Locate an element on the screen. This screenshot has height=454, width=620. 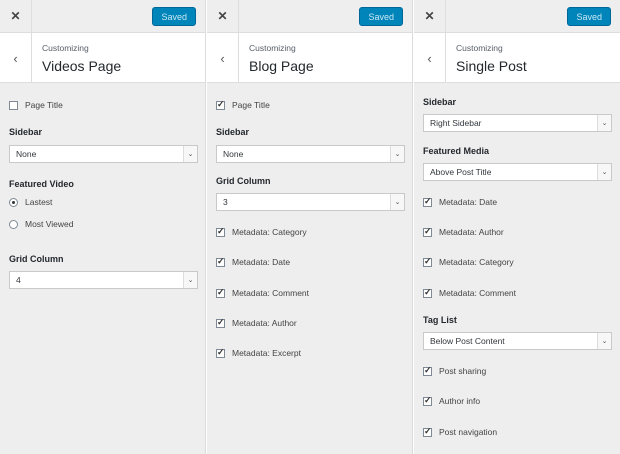
checkbox-label: Metadata: Excerpt is located at coordinates (266, 353).